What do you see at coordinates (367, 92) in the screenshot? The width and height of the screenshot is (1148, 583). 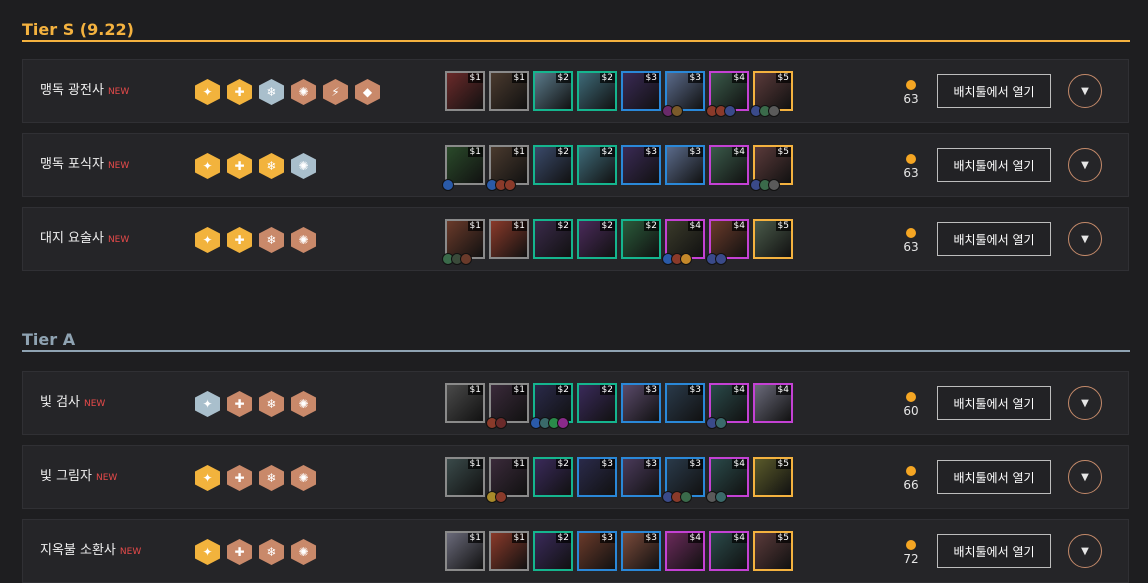 I see `trait-icon: ◆` at bounding box center [367, 92].